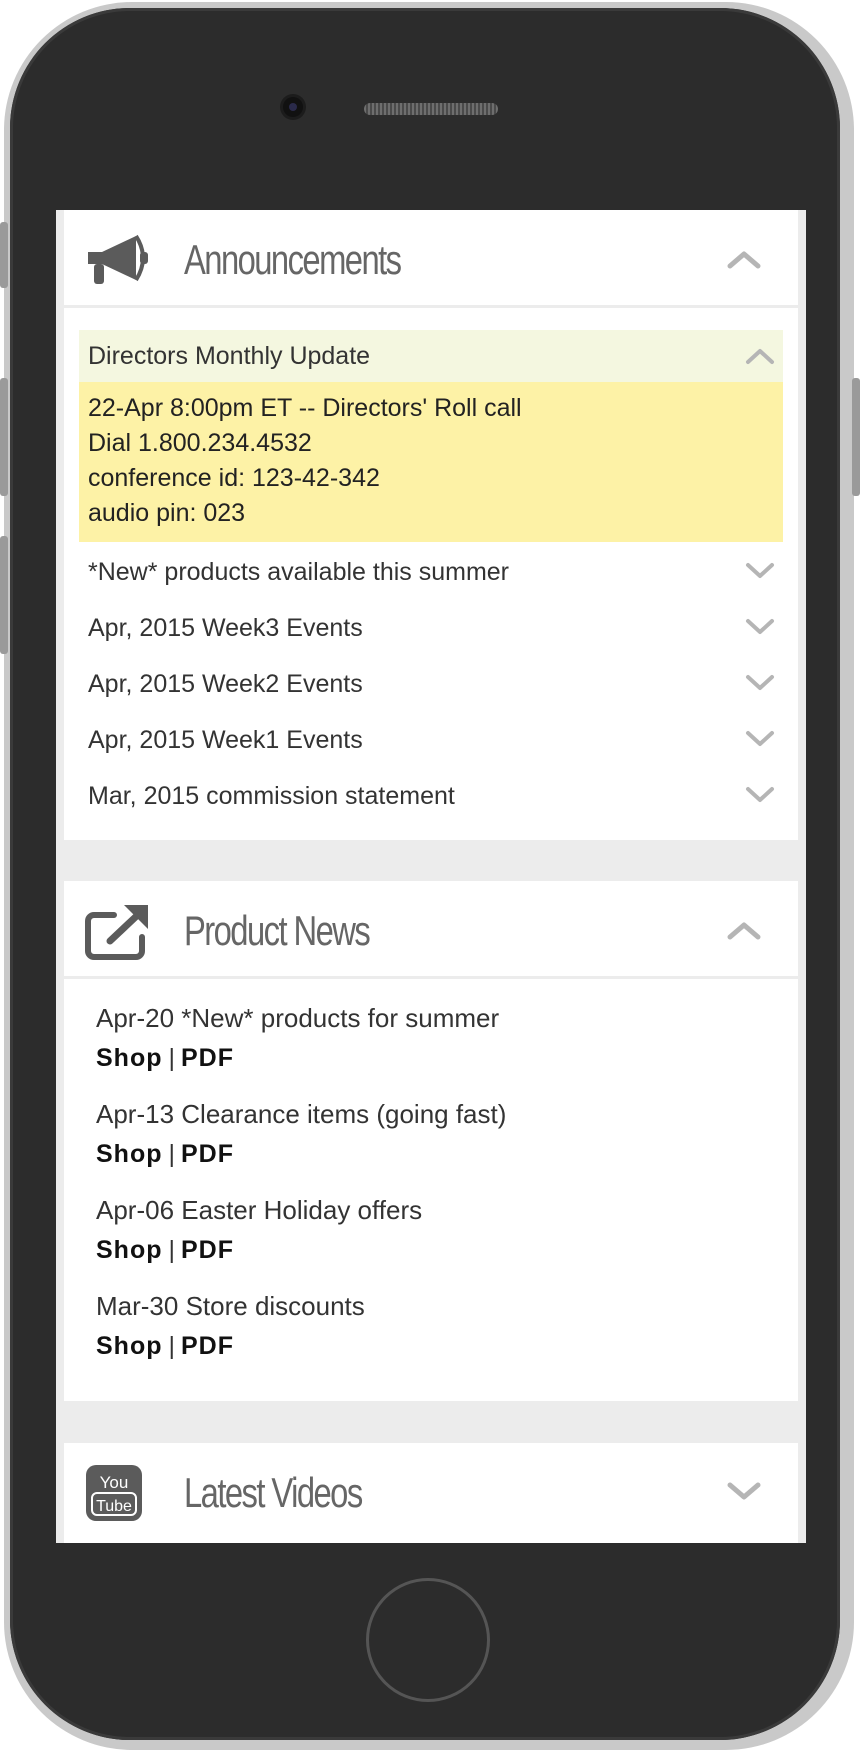 The image size is (862, 1754). What do you see at coordinates (431, 259) in the screenshot?
I see `announcements-header: Announcements` at bounding box center [431, 259].